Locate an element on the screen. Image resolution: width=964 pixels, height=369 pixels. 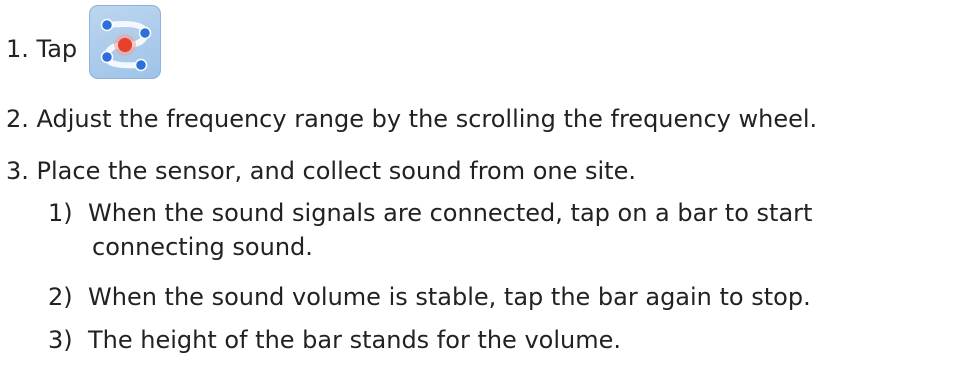
substep-number: 1) is located at coordinates (60, 213).